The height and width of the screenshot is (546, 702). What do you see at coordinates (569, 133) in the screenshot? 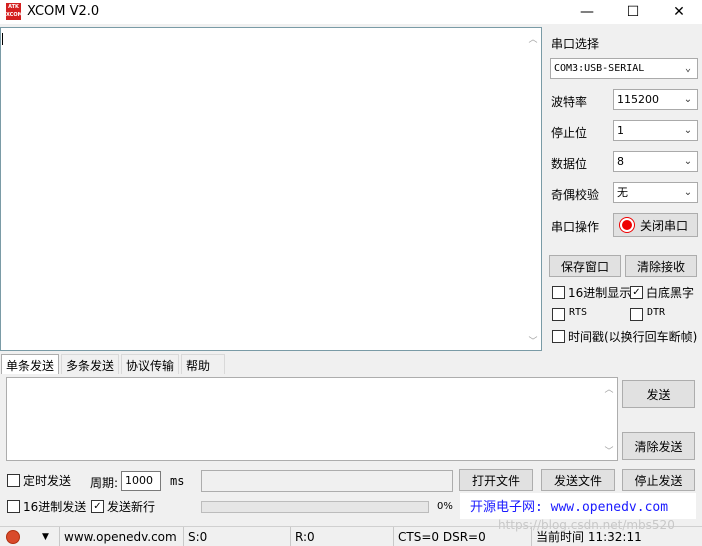
I see `stop-bits-label: 停止位` at bounding box center [569, 133].